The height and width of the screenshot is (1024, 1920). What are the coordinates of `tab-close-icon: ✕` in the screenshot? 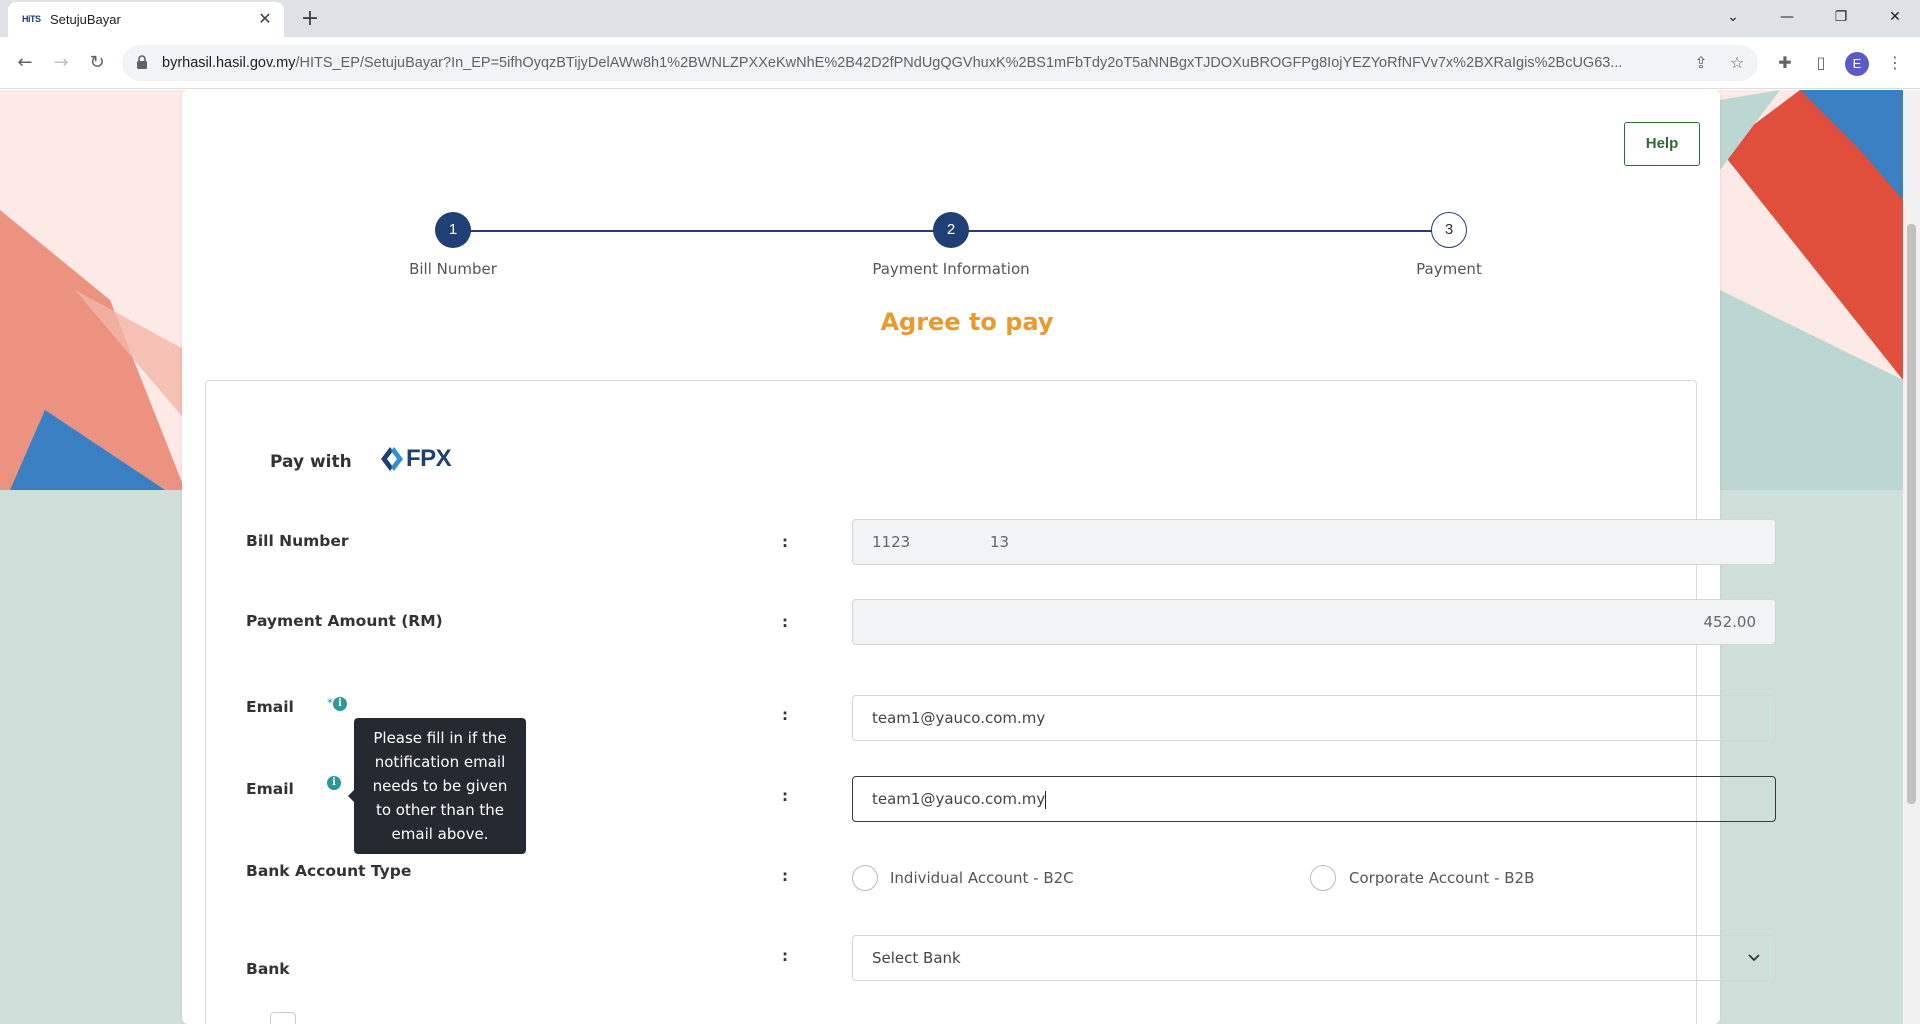 It's located at (265, 19).